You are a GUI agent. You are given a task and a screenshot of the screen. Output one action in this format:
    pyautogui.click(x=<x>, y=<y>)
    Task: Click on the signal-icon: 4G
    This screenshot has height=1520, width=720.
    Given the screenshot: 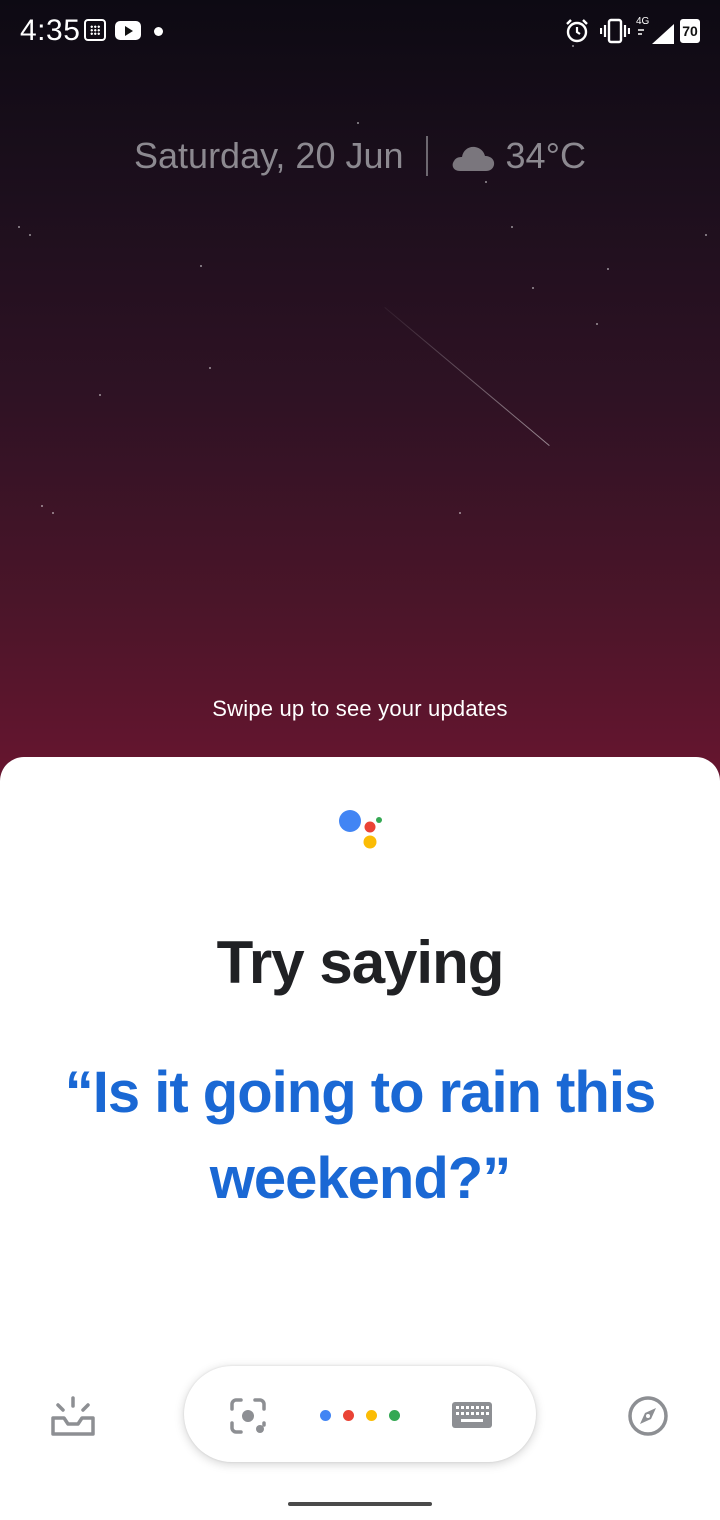 What is the action you would take?
    pyautogui.click(x=656, y=30)
    